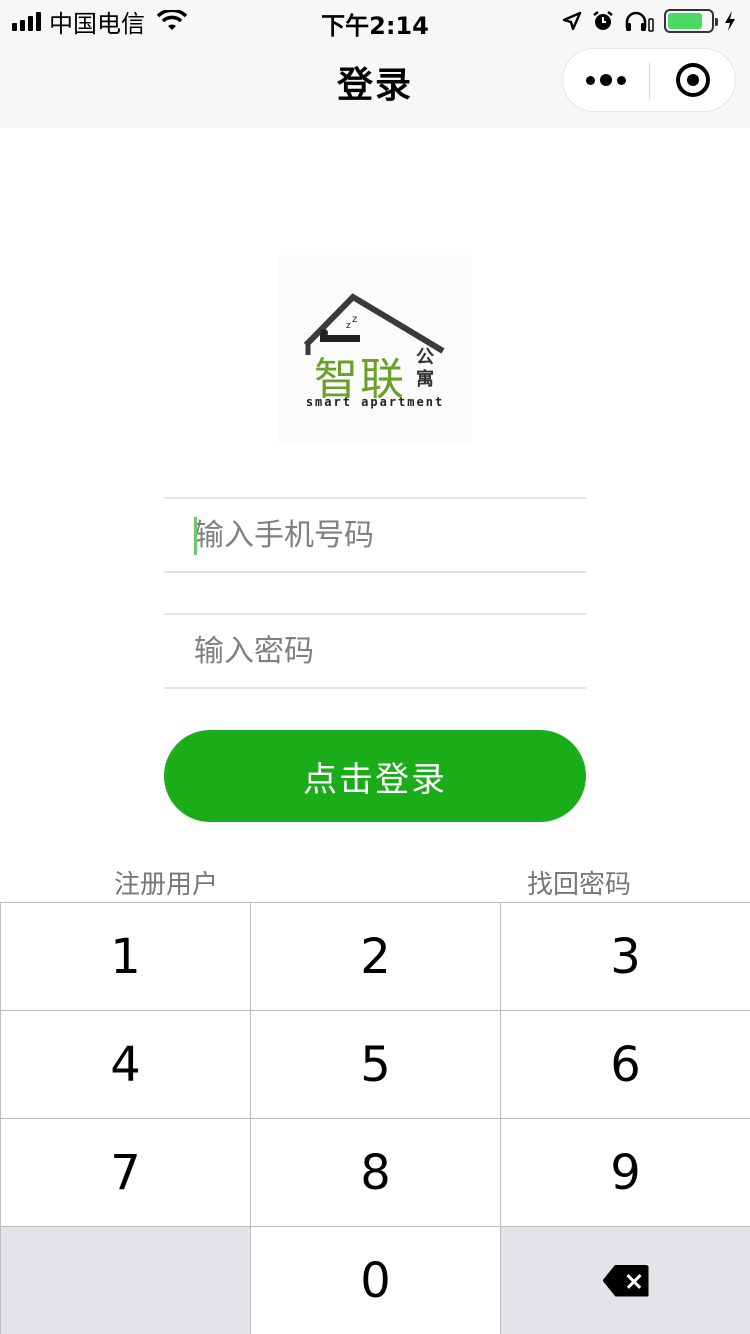 The width and height of the screenshot is (750, 1334). Describe the element at coordinates (375, 85) in the screenshot. I see `nav-bar: 登录` at that location.